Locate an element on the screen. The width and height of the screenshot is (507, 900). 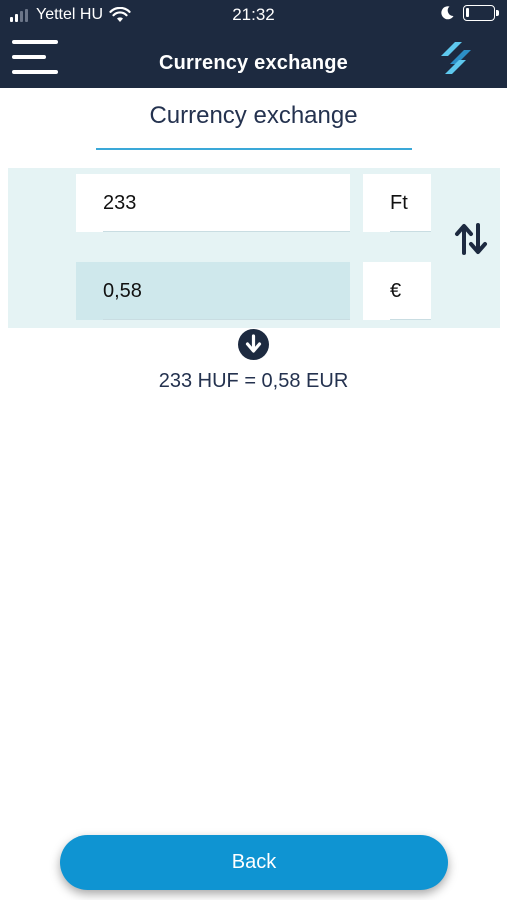
from-amount-value: 233 is located at coordinates (120, 203).